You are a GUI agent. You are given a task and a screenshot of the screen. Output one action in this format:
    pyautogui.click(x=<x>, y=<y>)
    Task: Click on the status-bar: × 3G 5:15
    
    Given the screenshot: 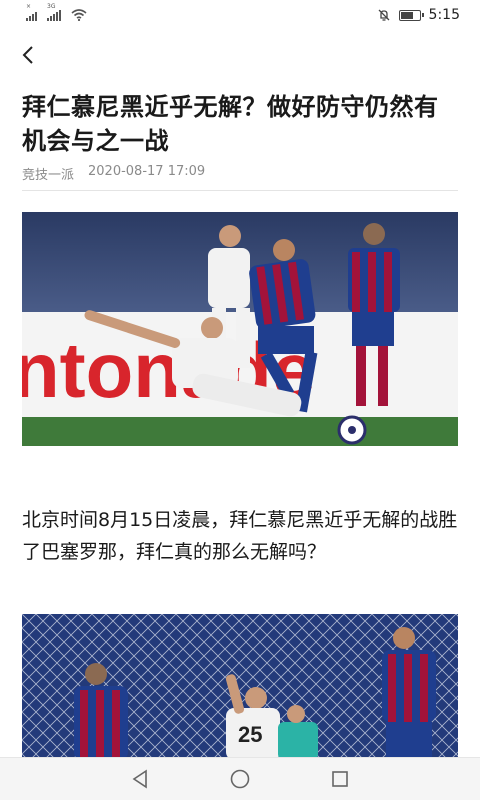 What is the action you would take?
    pyautogui.click(x=240, y=15)
    